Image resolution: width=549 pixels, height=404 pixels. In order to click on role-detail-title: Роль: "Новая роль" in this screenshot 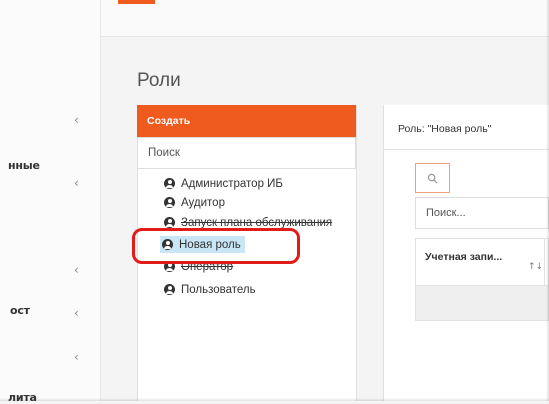, I will do `click(445, 129)`.